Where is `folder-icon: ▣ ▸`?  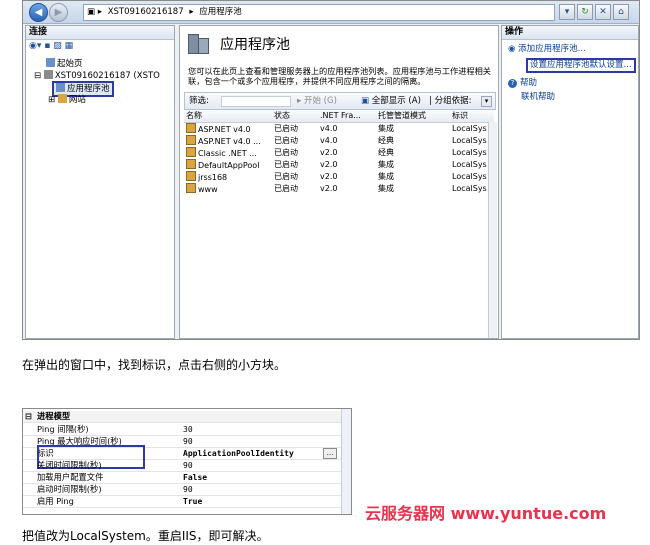
folder-icon: ▣ ▸ is located at coordinates (94, 12).